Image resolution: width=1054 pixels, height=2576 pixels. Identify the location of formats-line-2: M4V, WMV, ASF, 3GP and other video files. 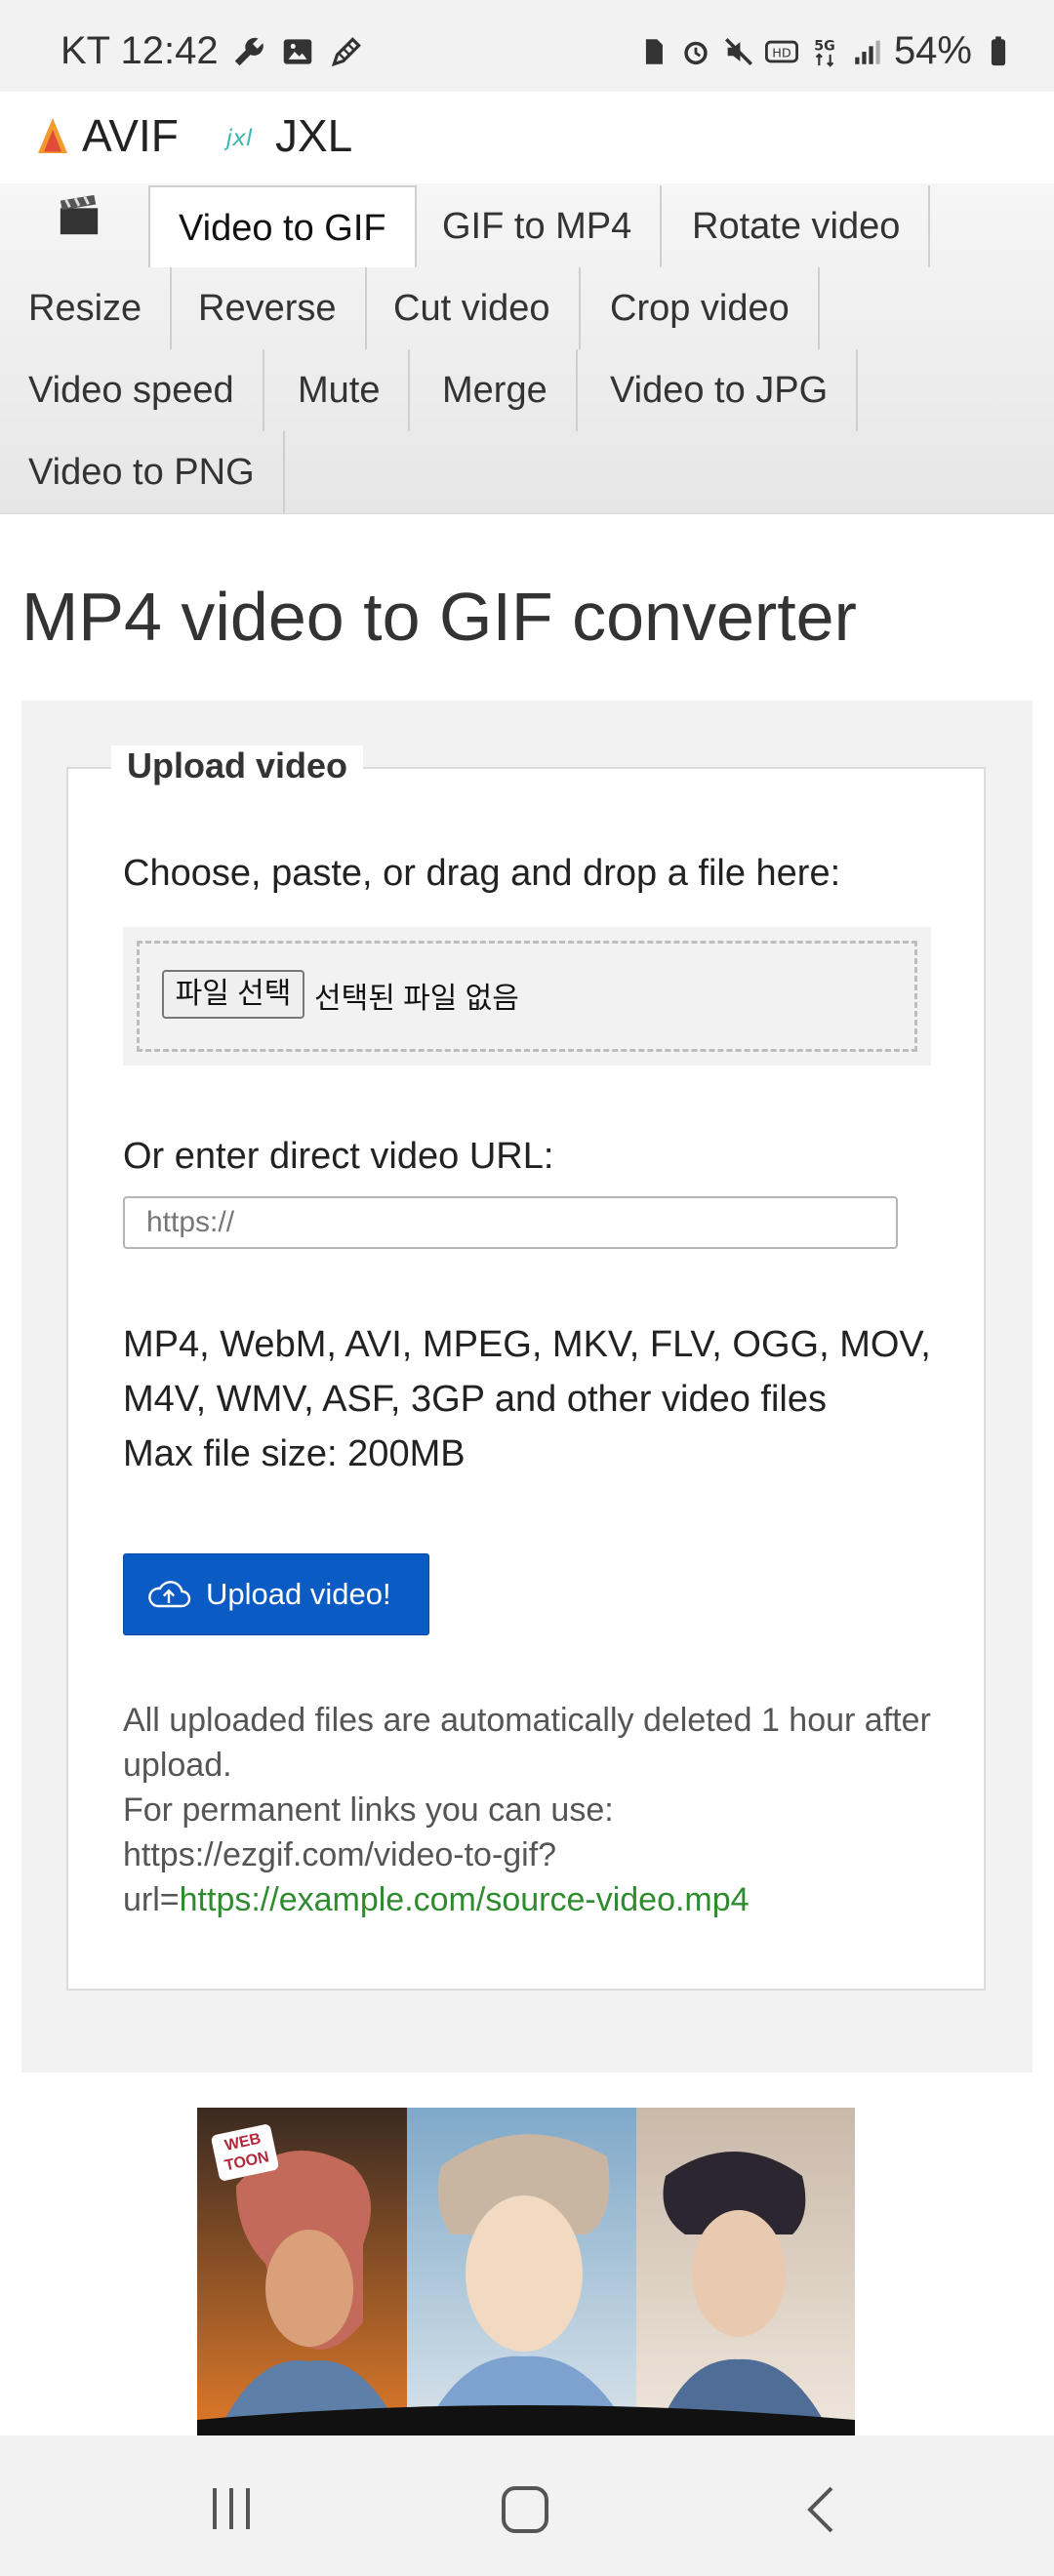
(475, 1399).